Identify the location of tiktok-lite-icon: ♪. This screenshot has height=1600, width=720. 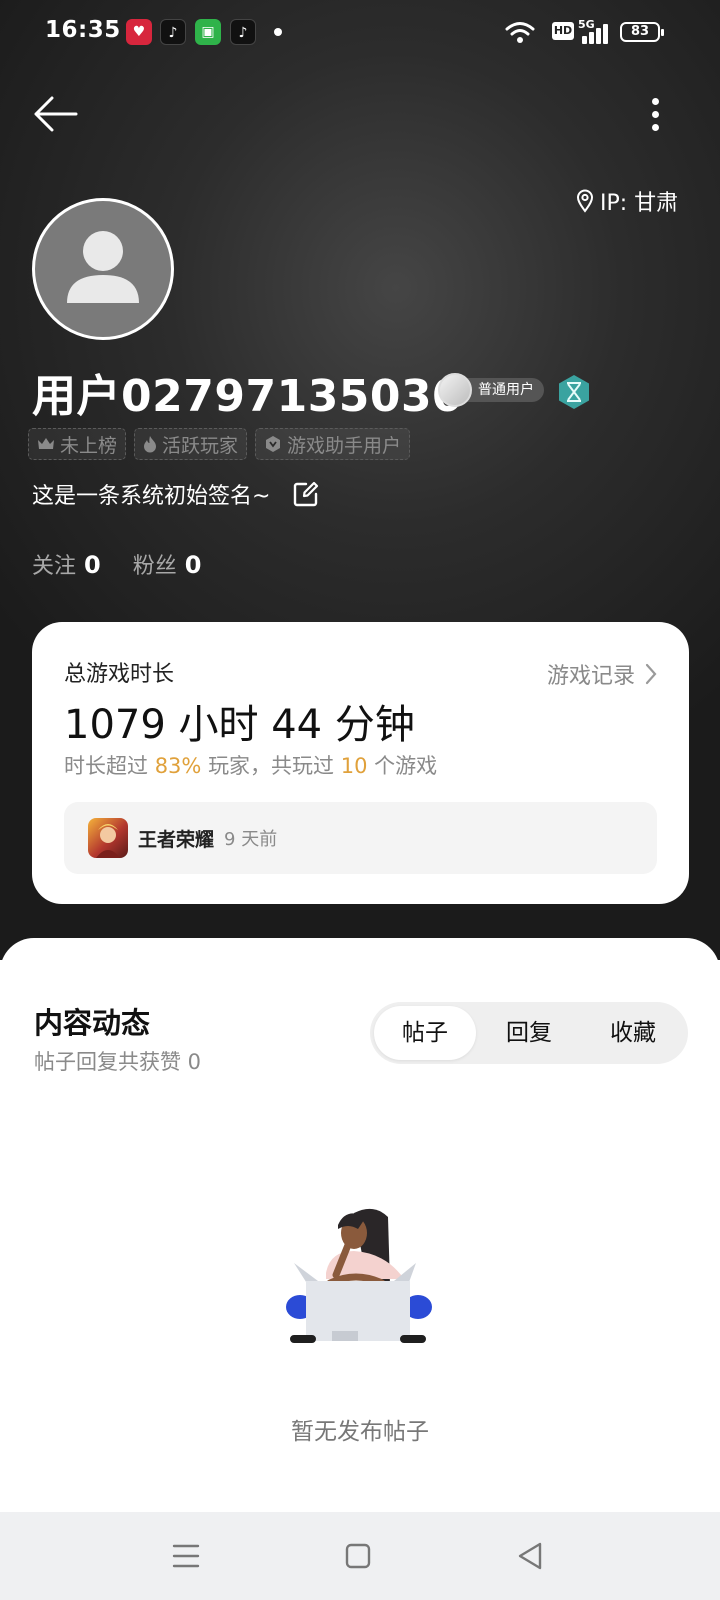
(243, 32).